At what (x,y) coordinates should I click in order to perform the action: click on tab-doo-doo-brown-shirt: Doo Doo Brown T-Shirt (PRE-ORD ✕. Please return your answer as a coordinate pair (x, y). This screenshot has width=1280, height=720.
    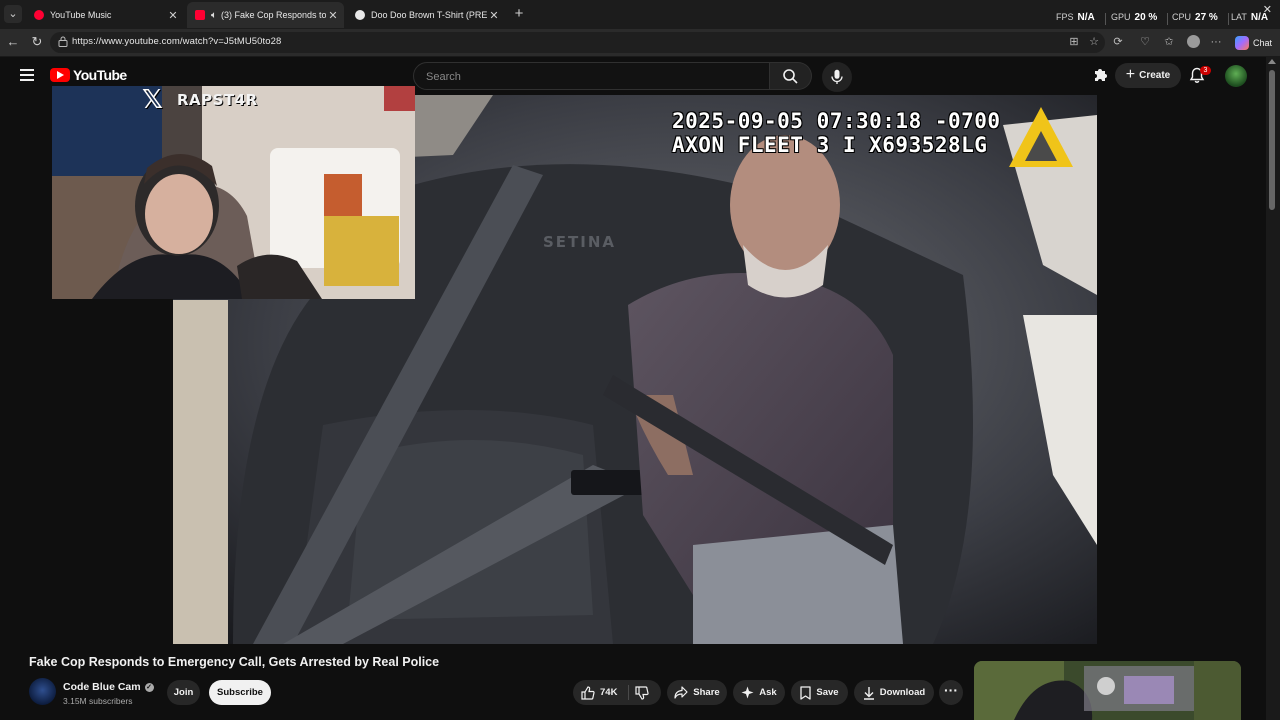
    Looking at the image, I should click on (426, 15).